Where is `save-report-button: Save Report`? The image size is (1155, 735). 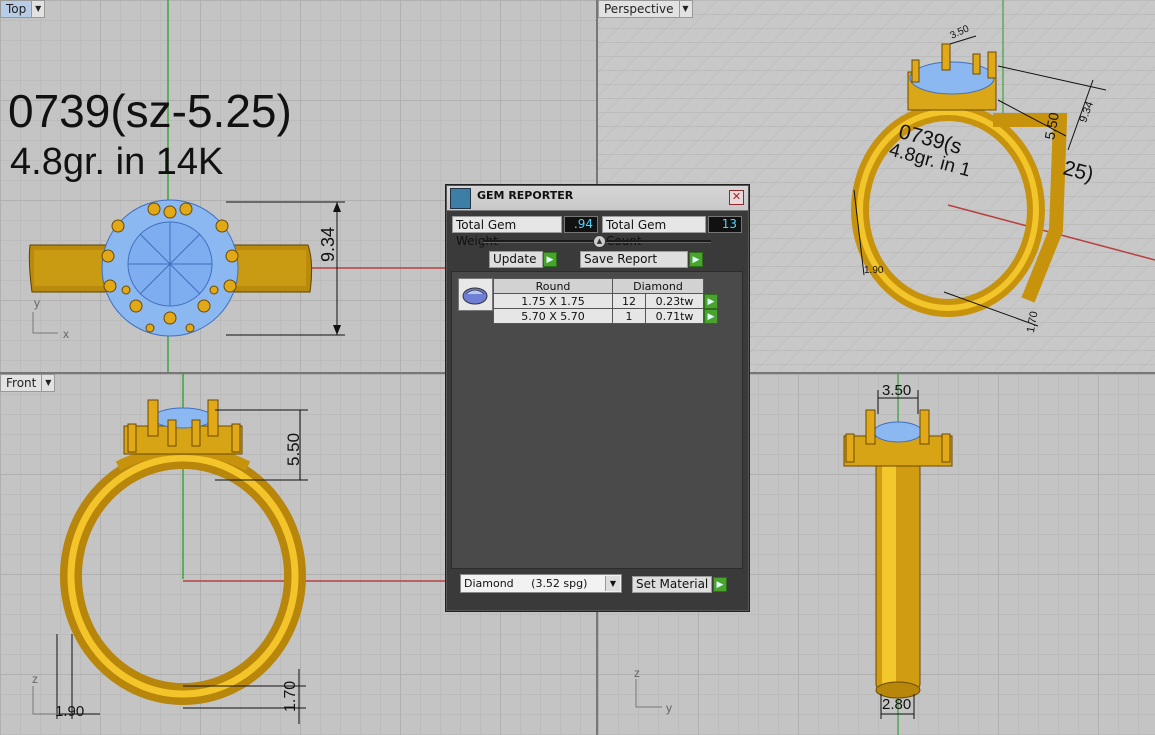 save-report-button: Save Report is located at coordinates (634, 259).